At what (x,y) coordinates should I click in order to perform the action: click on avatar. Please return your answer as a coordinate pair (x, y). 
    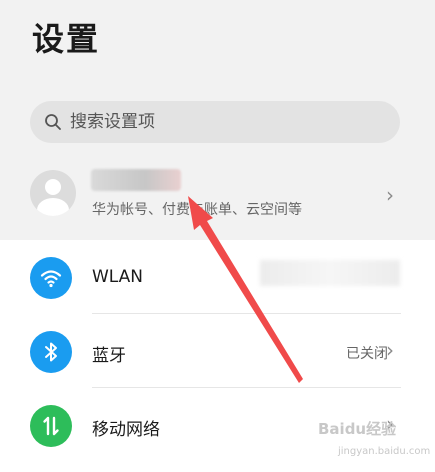
    Looking at the image, I should click on (53, 193).